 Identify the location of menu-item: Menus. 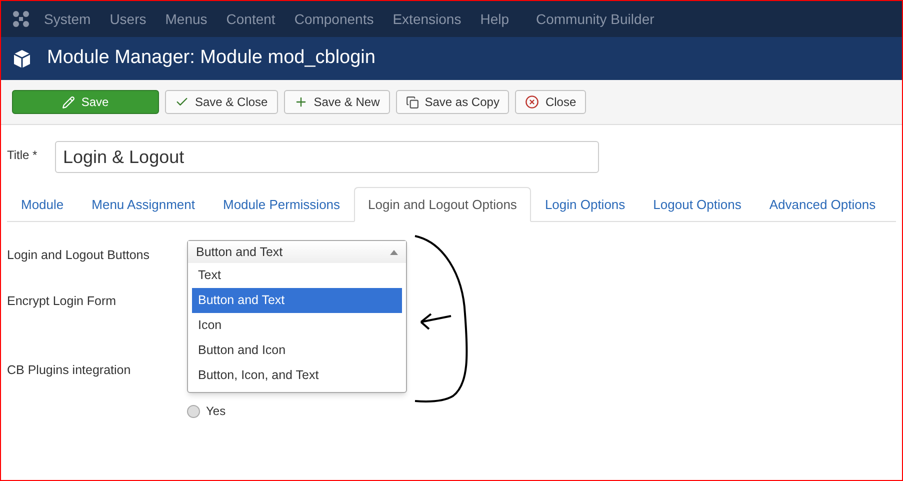
(186, 19).